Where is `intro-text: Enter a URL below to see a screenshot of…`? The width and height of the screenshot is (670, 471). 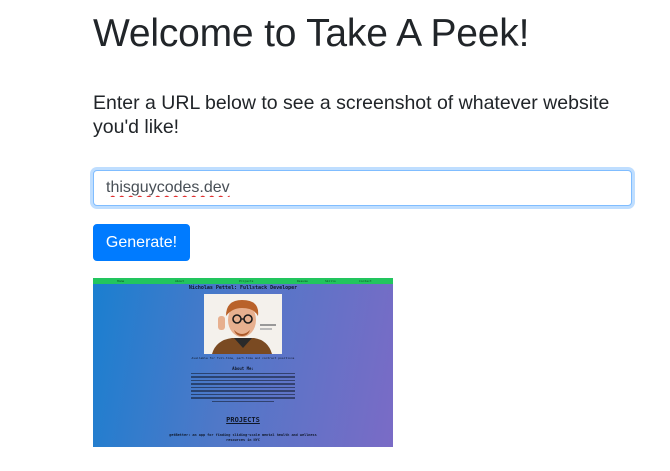
intro-text: Enter a URL below to see a screenshot of… is located at coordinates (351, 115).